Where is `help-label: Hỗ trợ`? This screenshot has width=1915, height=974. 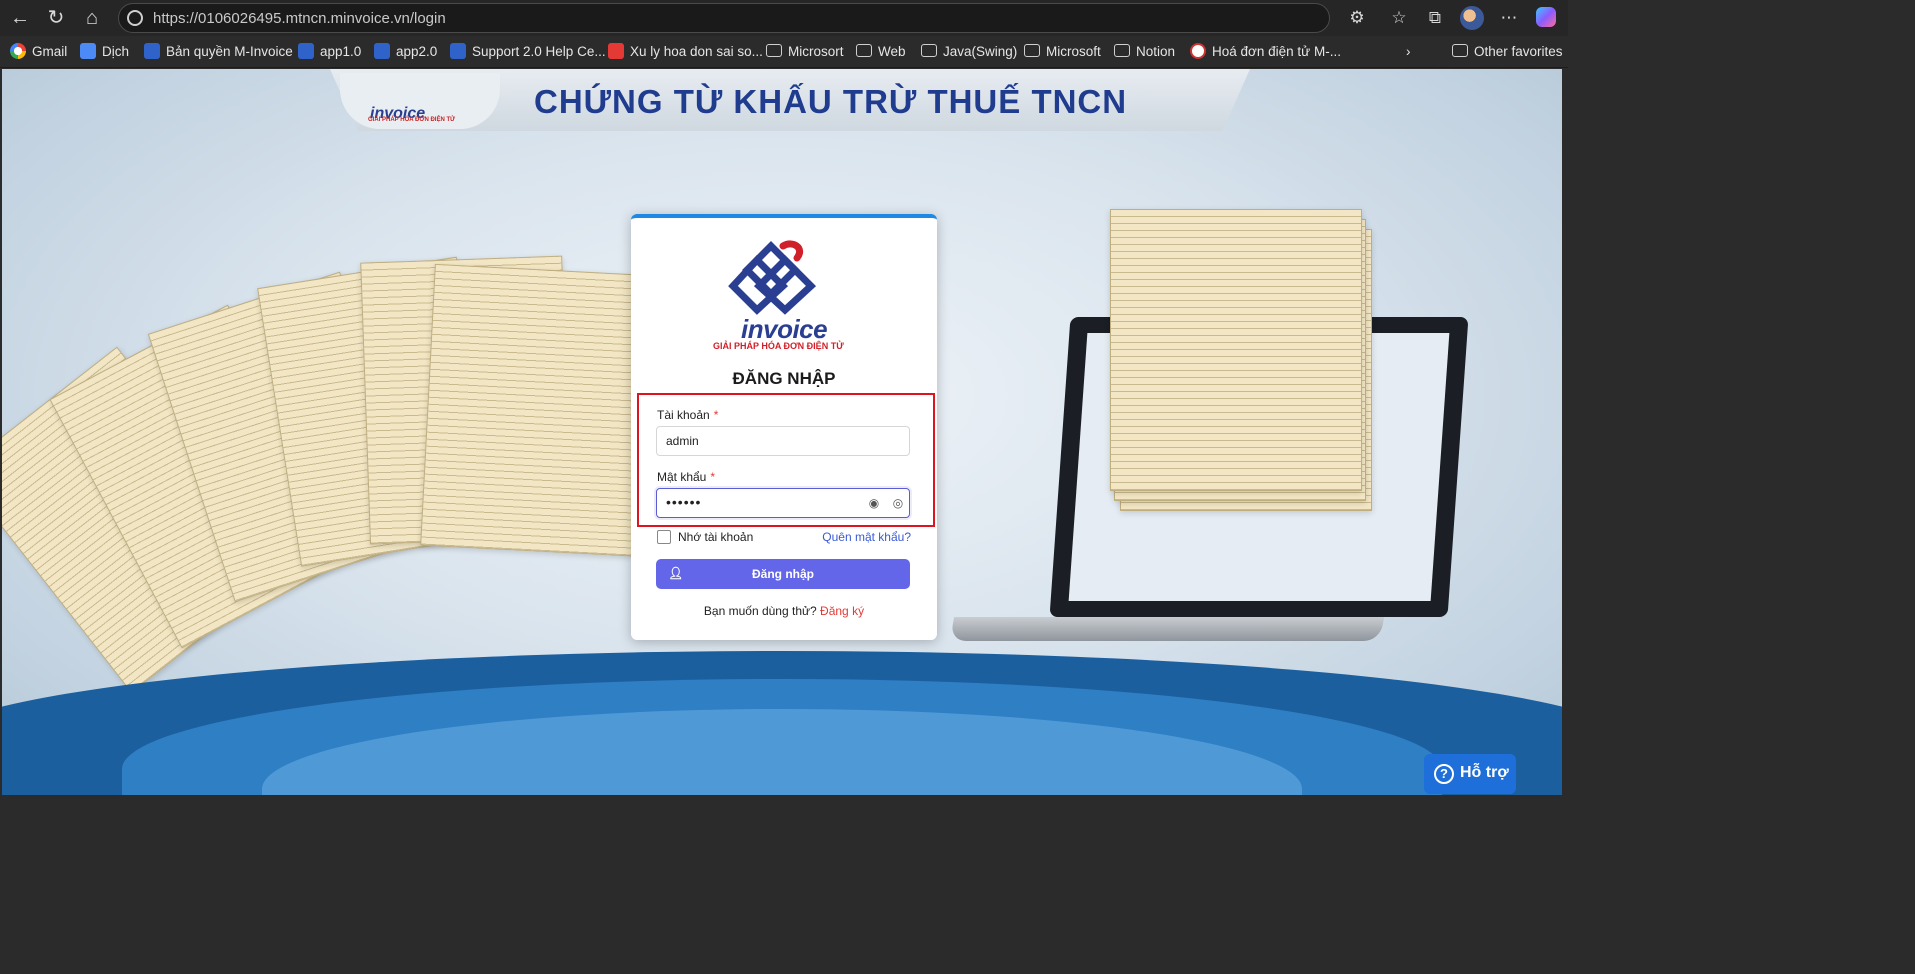 help-label: Hỗ trợ is located at coordinates (1484, 772).